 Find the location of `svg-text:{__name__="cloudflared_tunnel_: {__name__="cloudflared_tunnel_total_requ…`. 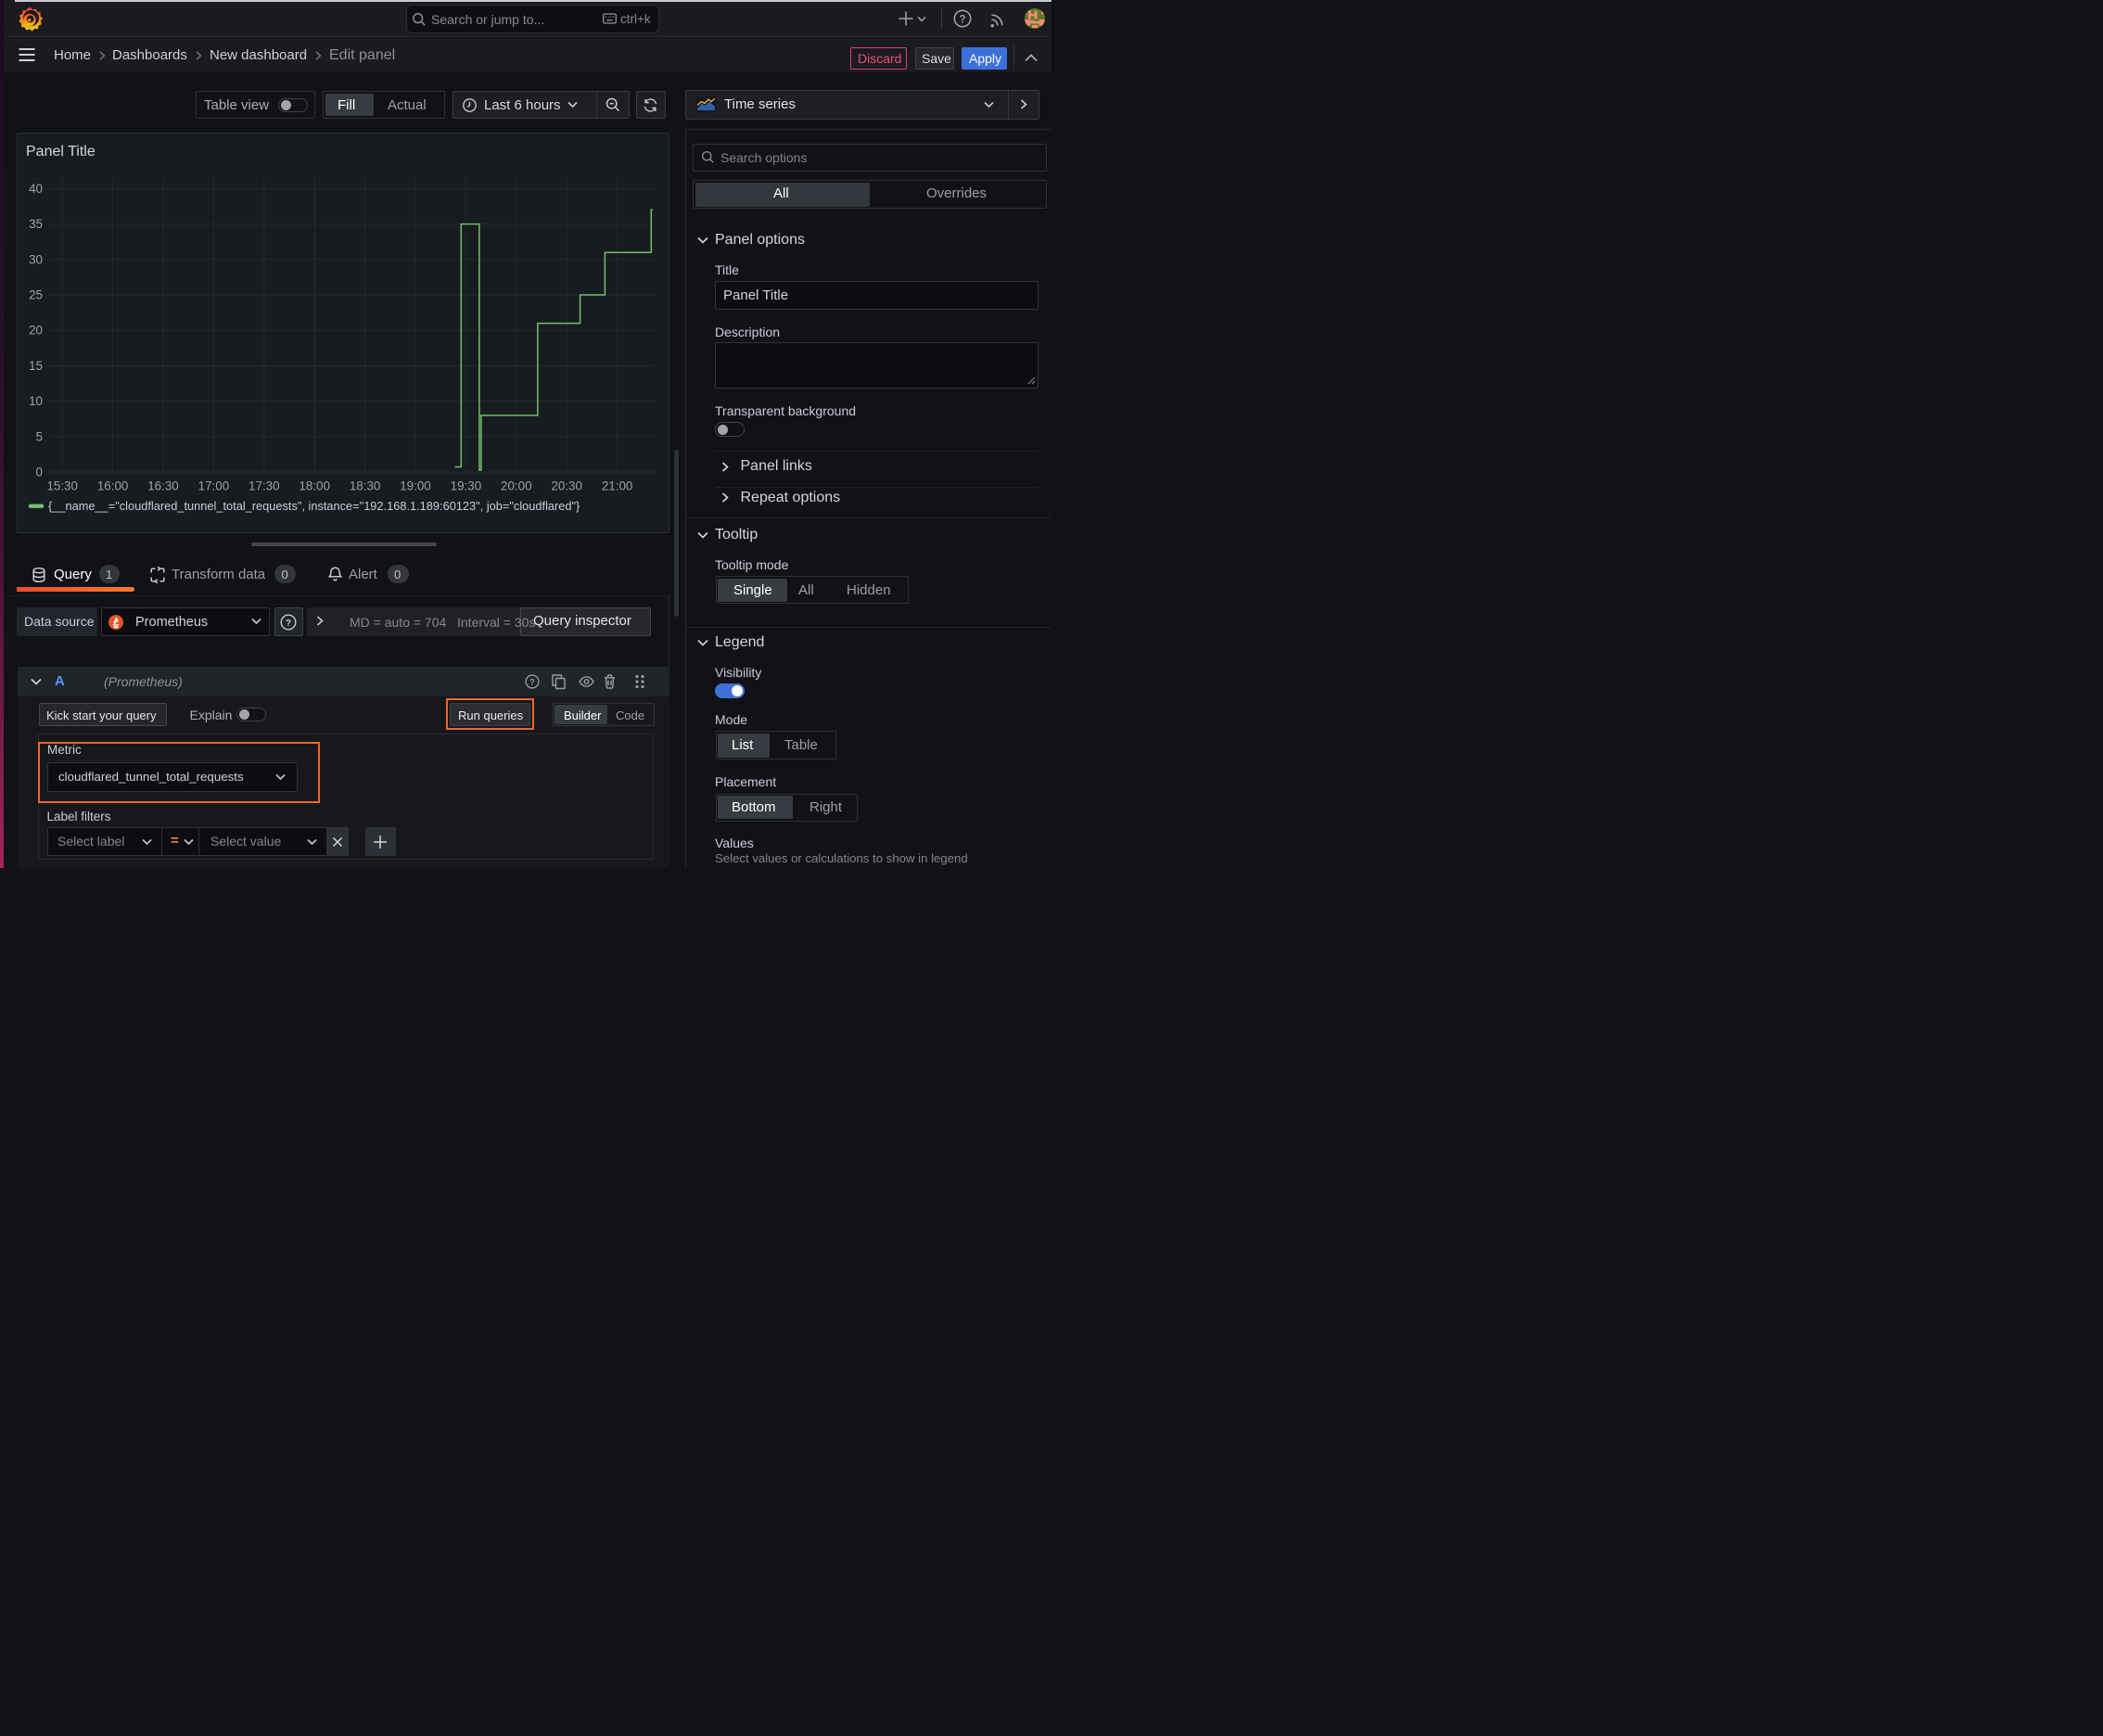

svg-text:{__name__="cloudflared_tunnel_: {__name__="cloudflared_tunnel_total_requ… is located at coordinates (314, 506).